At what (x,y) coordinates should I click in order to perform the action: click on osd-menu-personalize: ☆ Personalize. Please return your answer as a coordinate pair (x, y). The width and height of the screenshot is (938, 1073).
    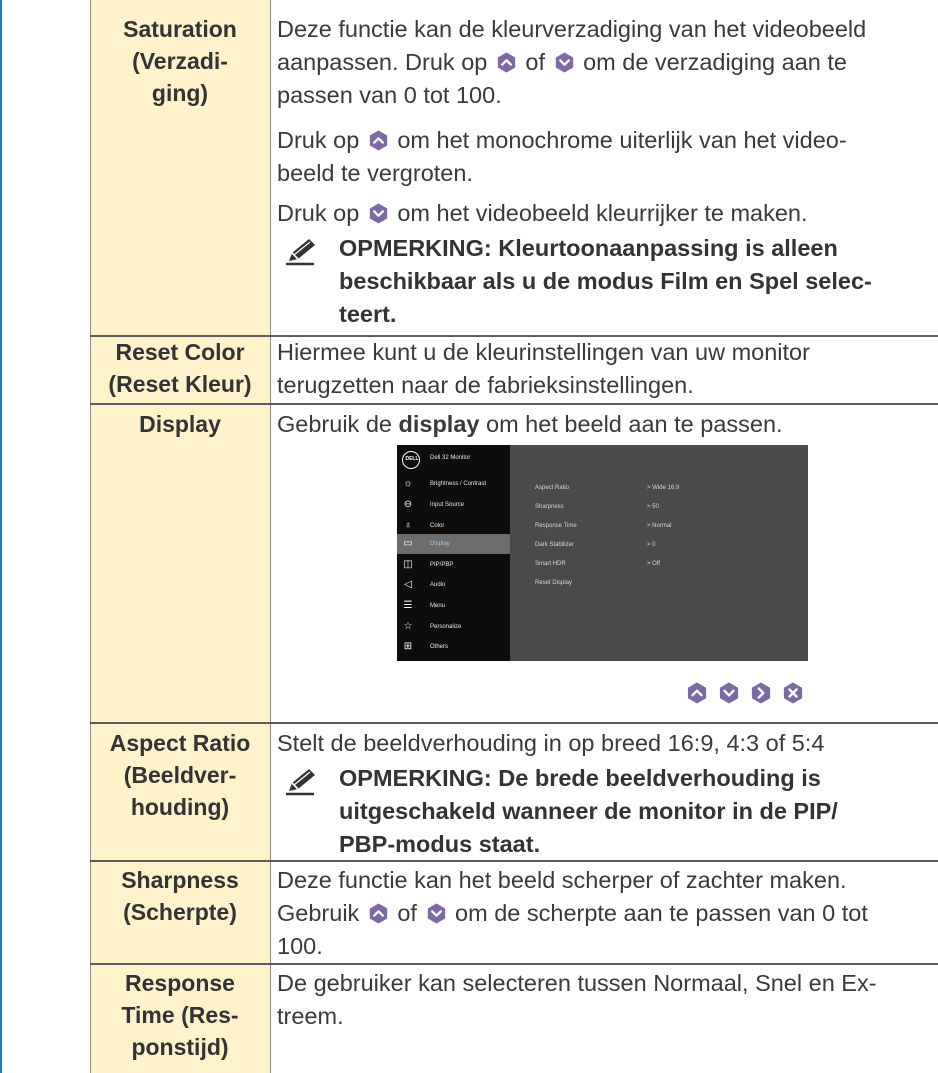
    Looking at the image, I should click on (453, 627).